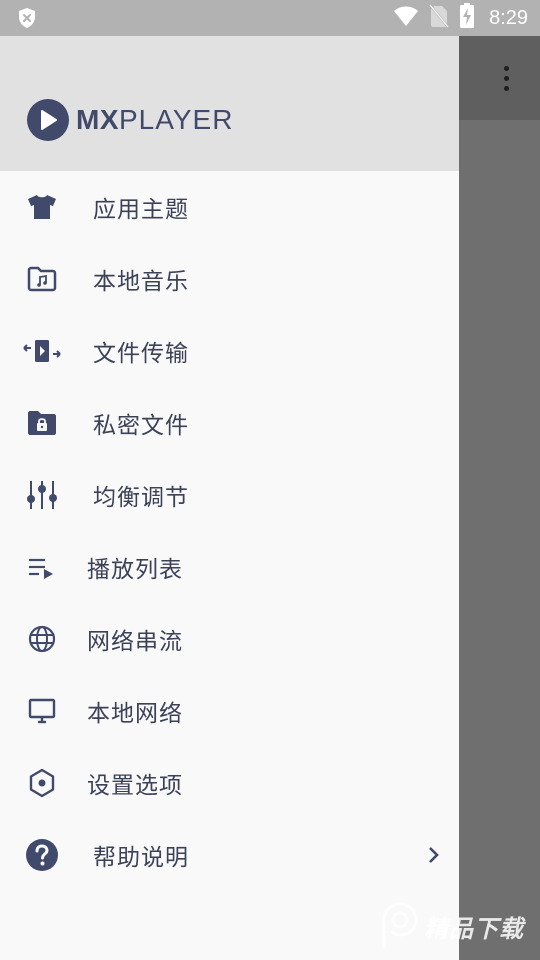  I want to click on menu-item-help: 帮助说明, so click(229, 855).